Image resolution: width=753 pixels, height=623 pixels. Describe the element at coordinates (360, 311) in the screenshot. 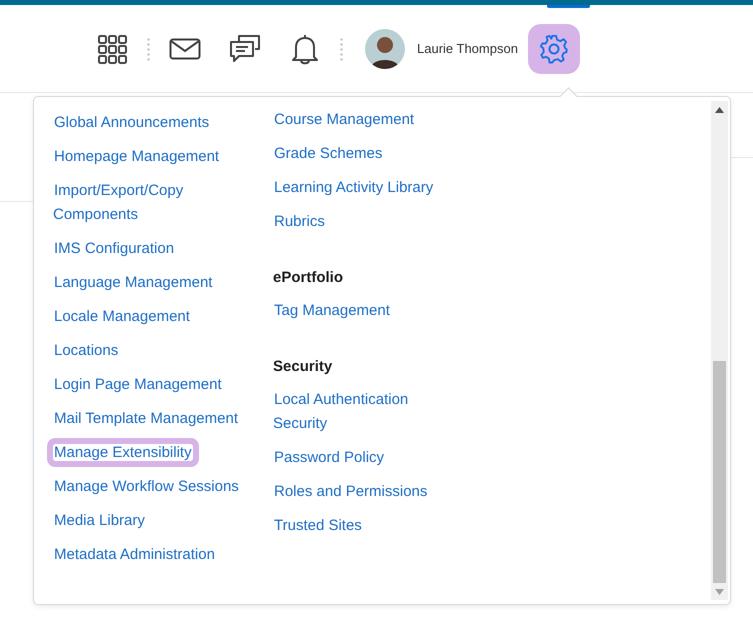

I see `menu-link: Tag Management` at that location.